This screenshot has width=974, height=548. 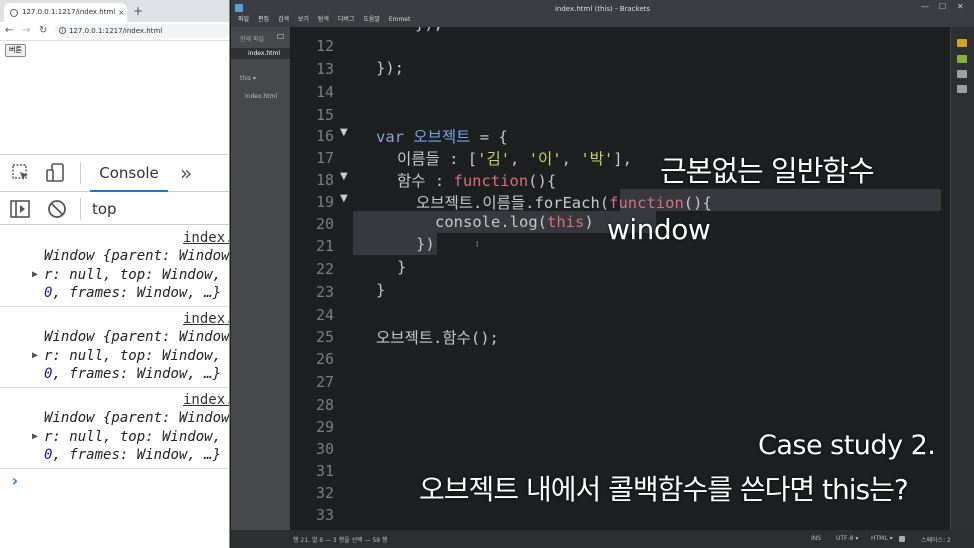 I want to click on language-select: HTML ▾, so click(x=882, y=538).